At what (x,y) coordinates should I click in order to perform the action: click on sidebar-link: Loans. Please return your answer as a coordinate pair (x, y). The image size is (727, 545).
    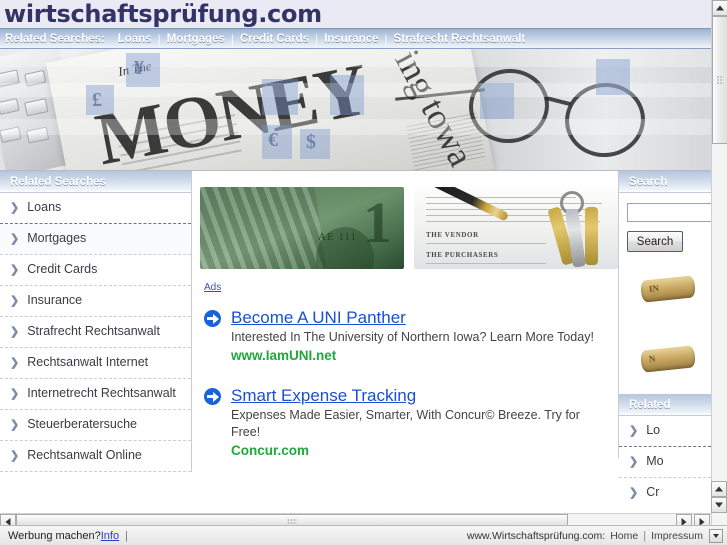
    Looking at the image, I should click on (44, 207).